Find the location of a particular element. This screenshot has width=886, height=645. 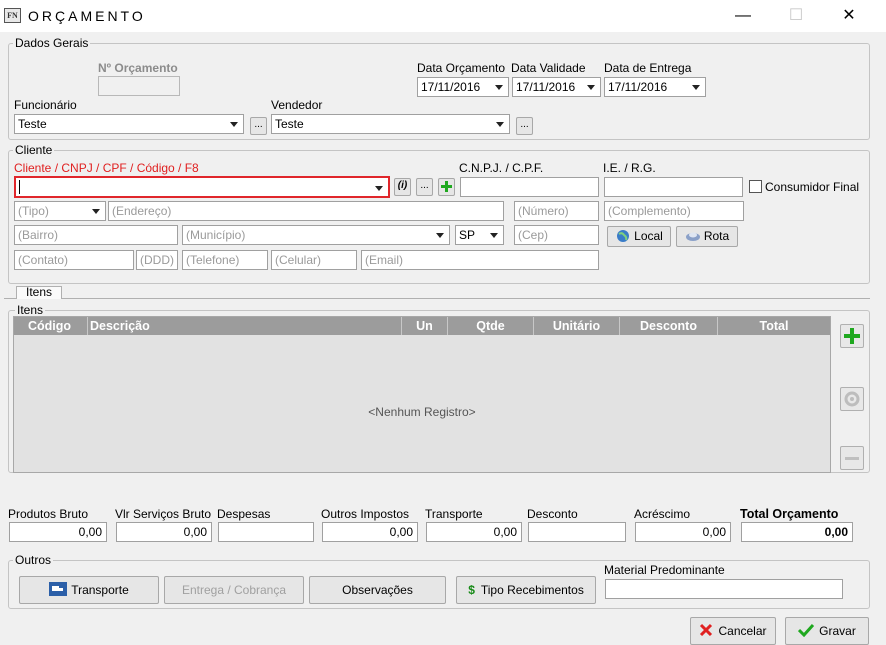

cnpj-input is located at coordinates (529, 187).